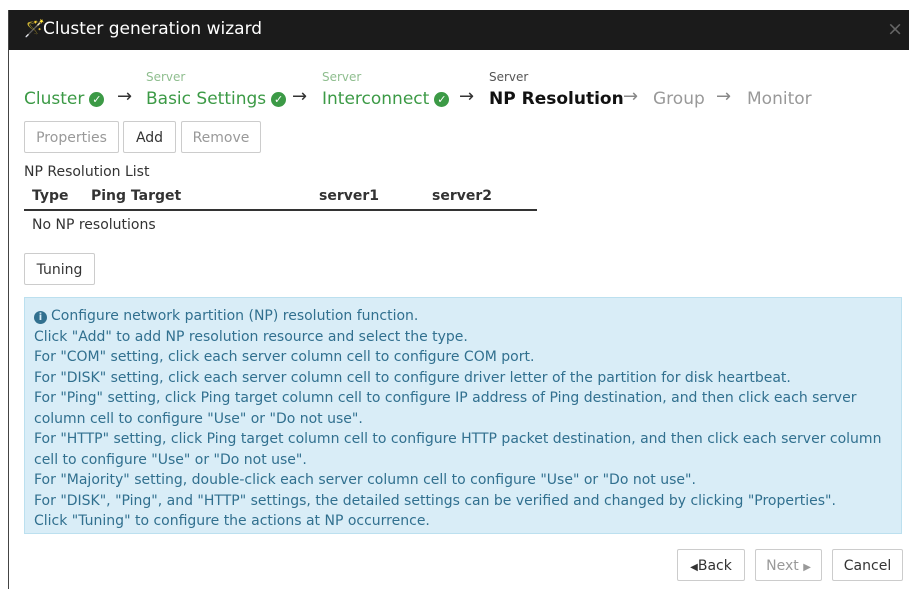  I want to click on remove-button: Remove, so click(221, 137).